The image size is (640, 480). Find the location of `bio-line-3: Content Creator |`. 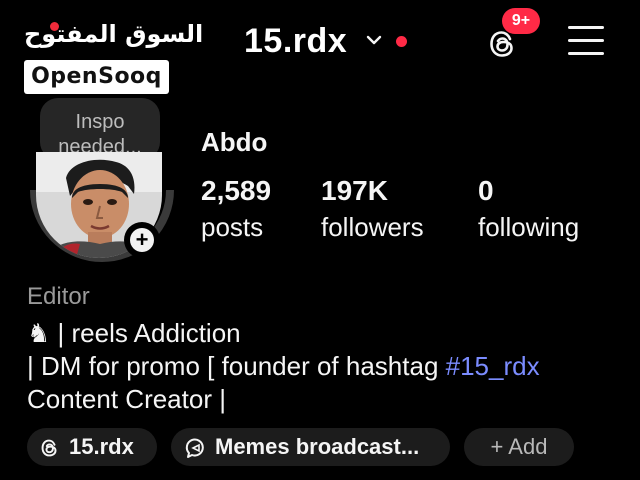

bio-line-3: Content Creator | is located at coordinates (126, 399).